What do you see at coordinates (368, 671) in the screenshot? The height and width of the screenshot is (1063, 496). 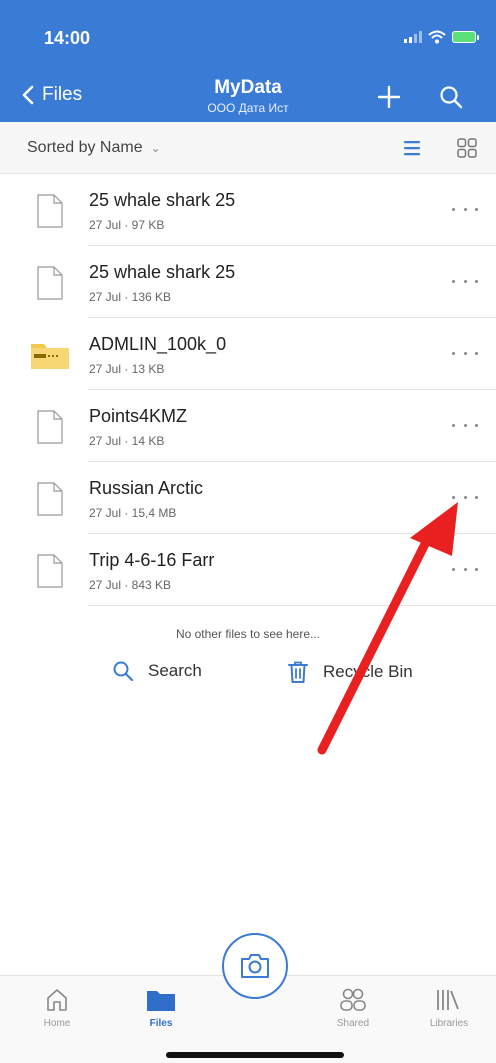 I see `recycle-bin-label: Recycle Bin` at bounding box center [368, 671].